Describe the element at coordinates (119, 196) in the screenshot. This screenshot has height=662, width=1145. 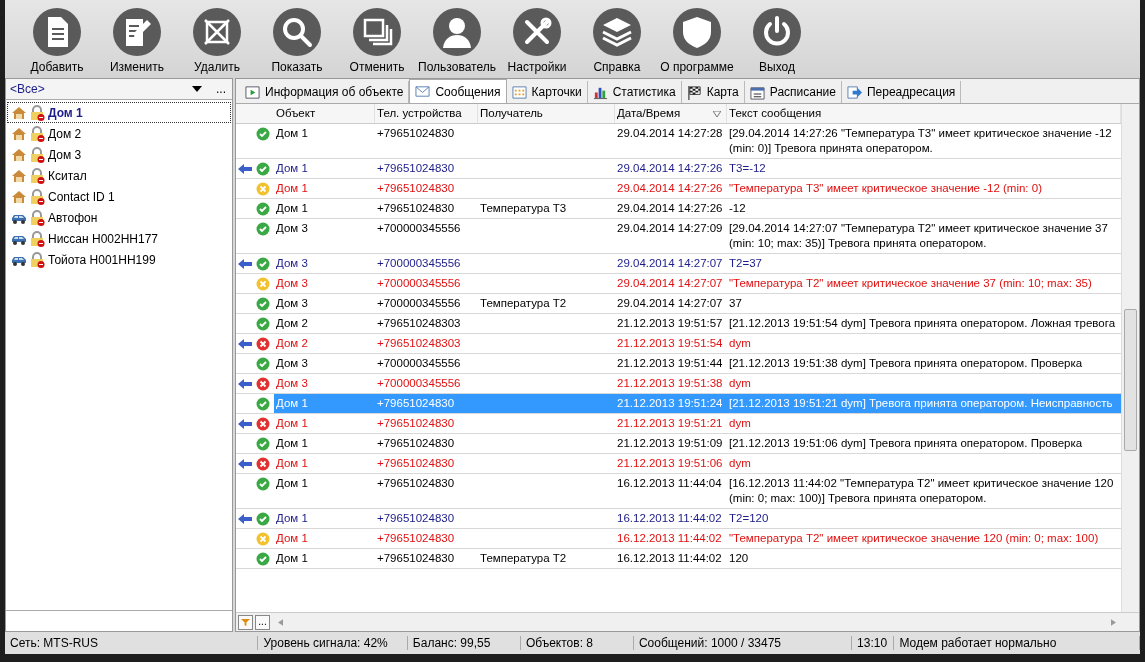
I see `object-list-item: Contact ID 1` at that location.